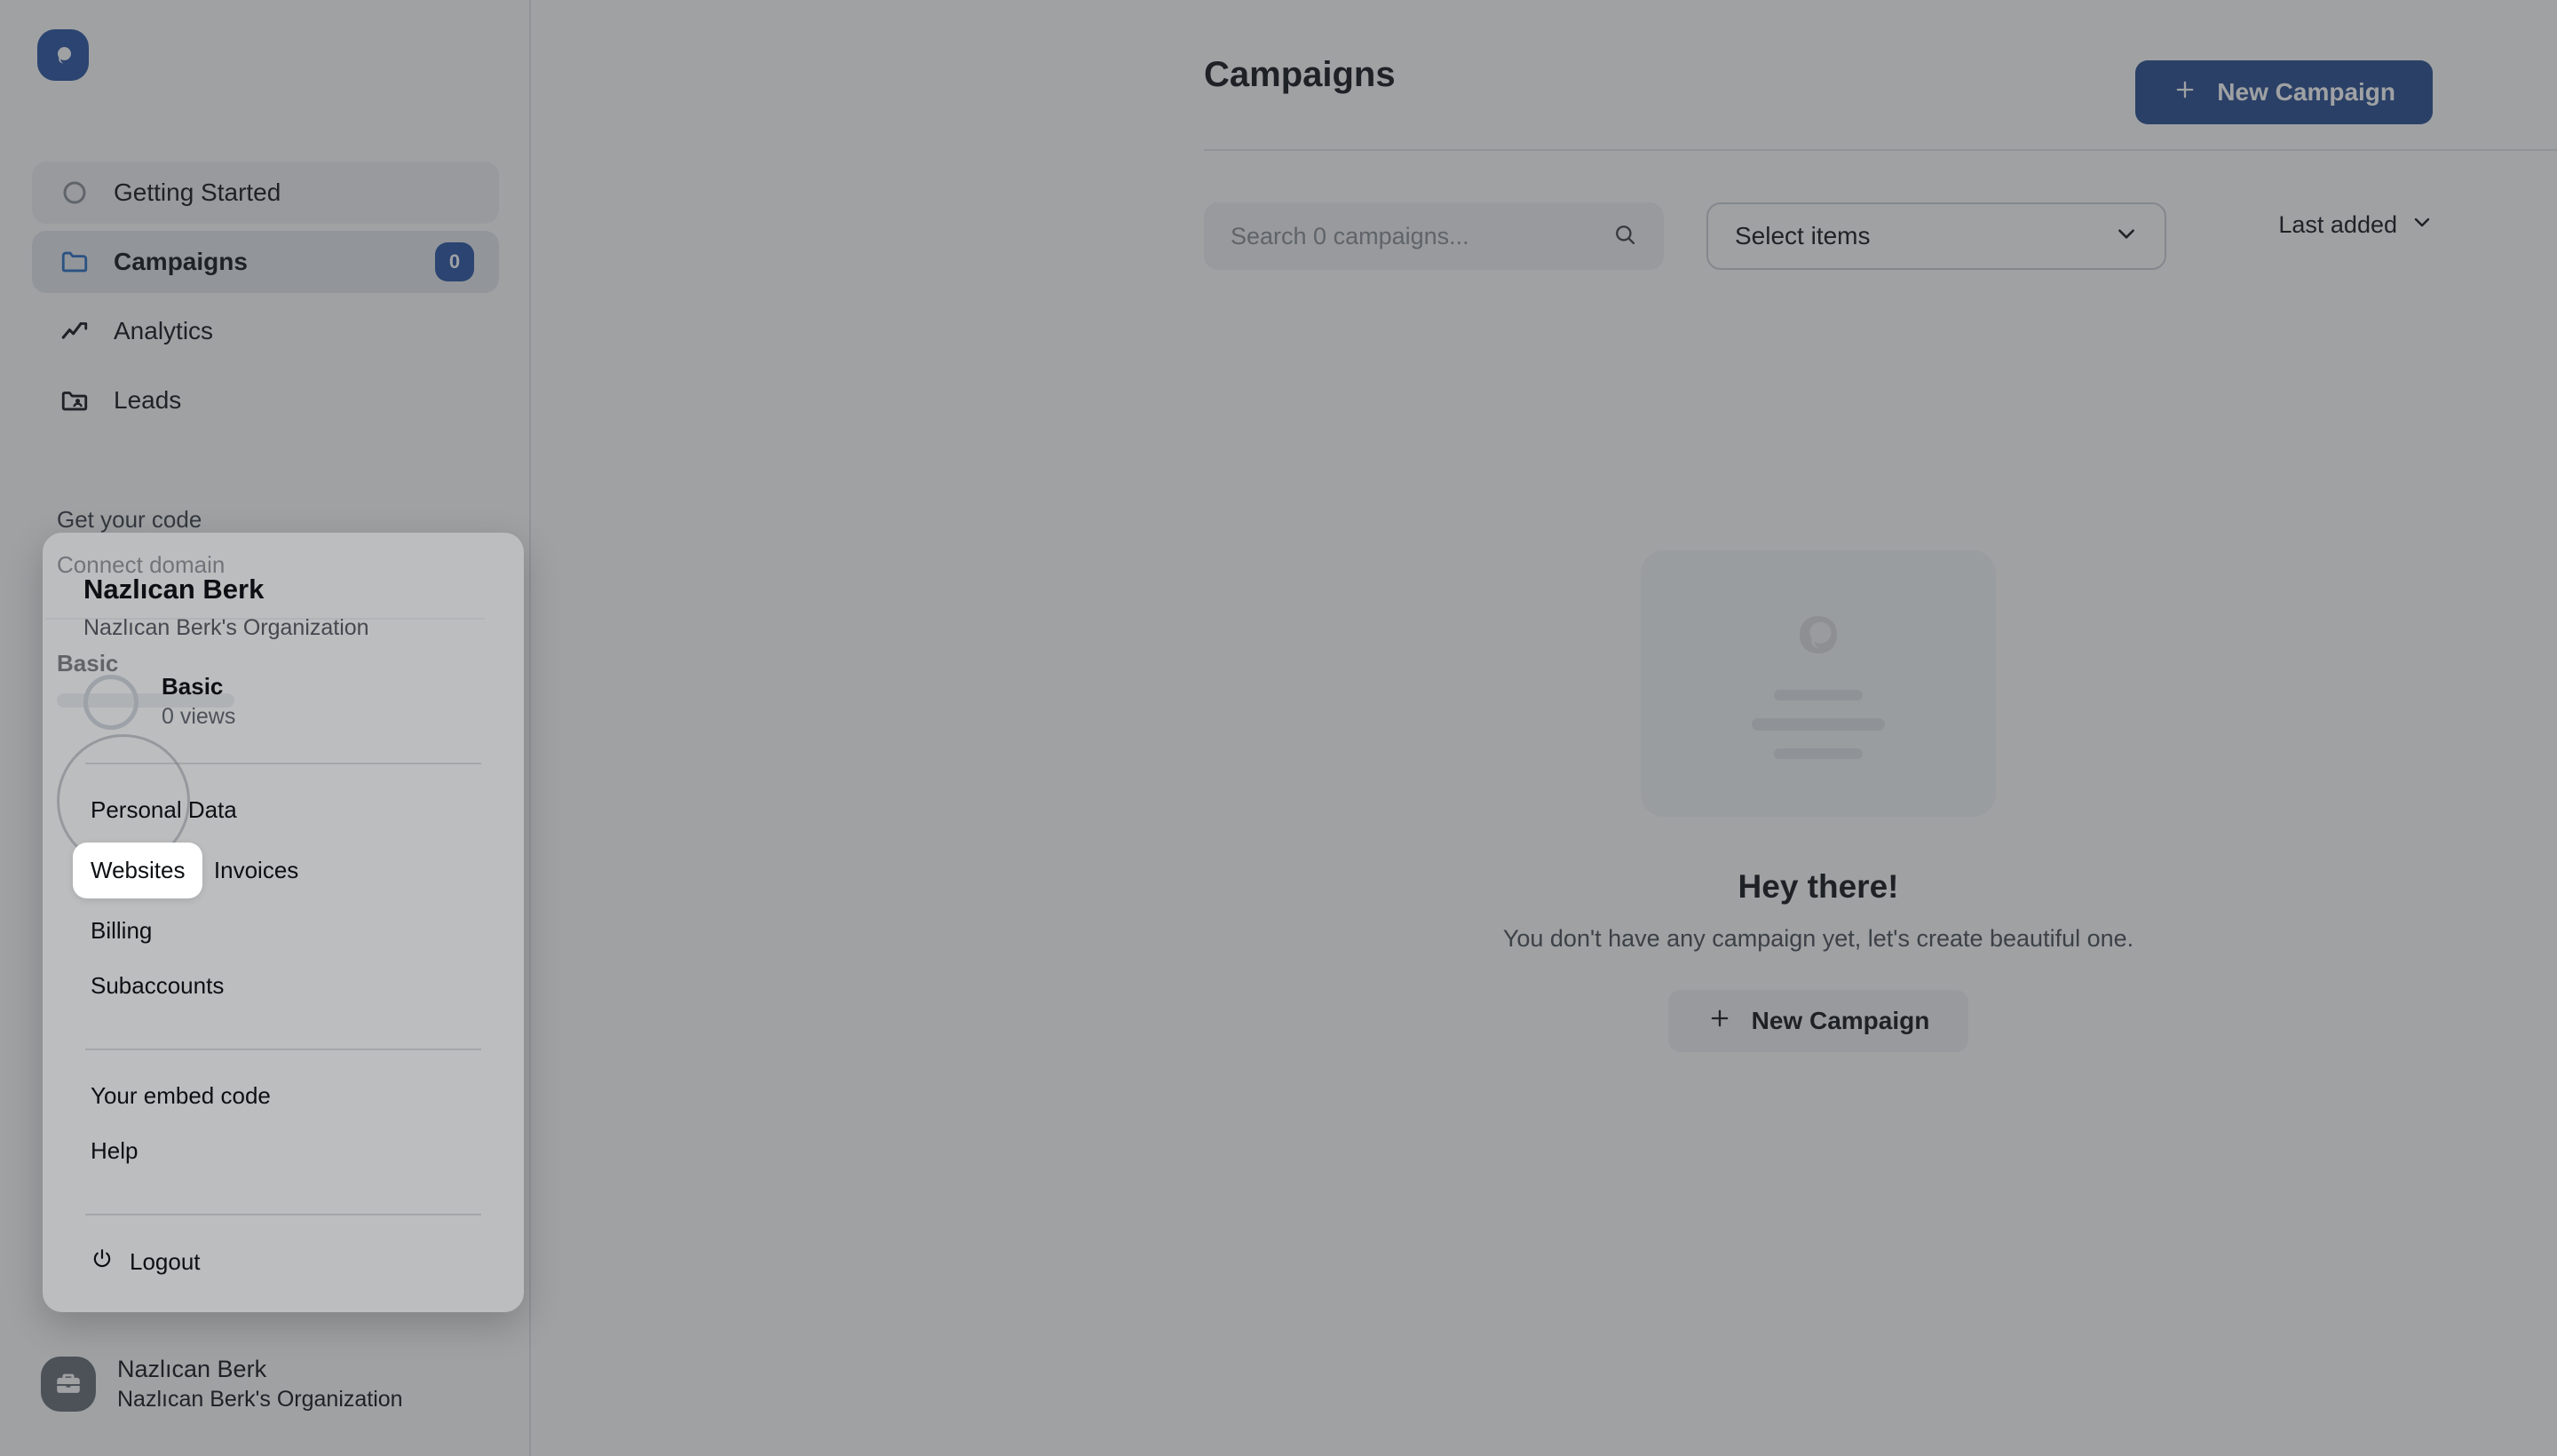 This screenshot has width=2557, height=1456. What do you see at coordinates (199, 717) in the screenshot?
I see `plan-views: 0 views` at bounding box center [199, 717].